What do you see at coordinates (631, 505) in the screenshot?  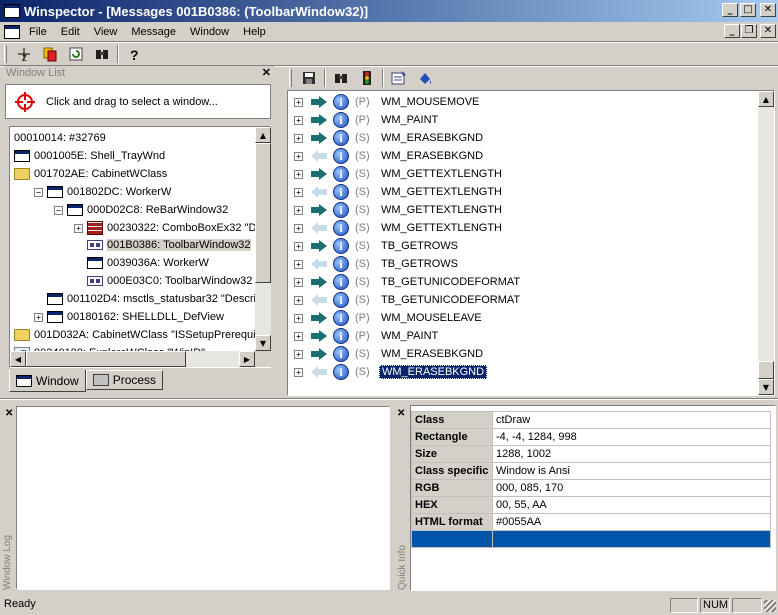 I see `quick-info-value: 00, 55, AA` at bounding box center [631, 505].